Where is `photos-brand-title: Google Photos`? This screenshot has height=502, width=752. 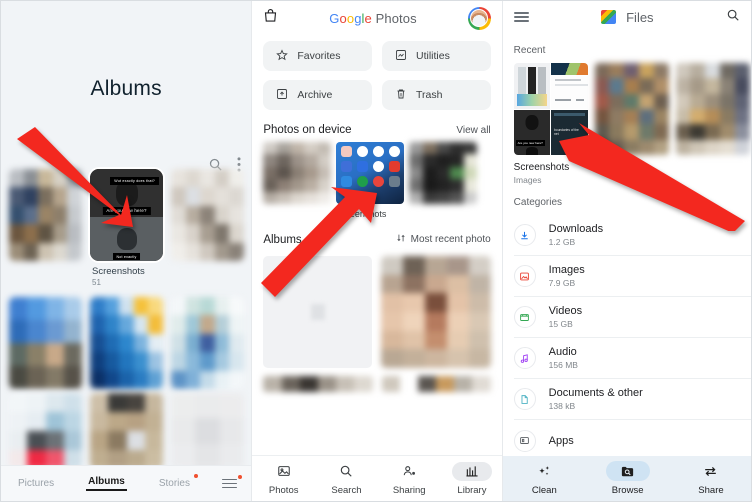
photos-brand-title: Google Photos is located at coordinates (372, 18).